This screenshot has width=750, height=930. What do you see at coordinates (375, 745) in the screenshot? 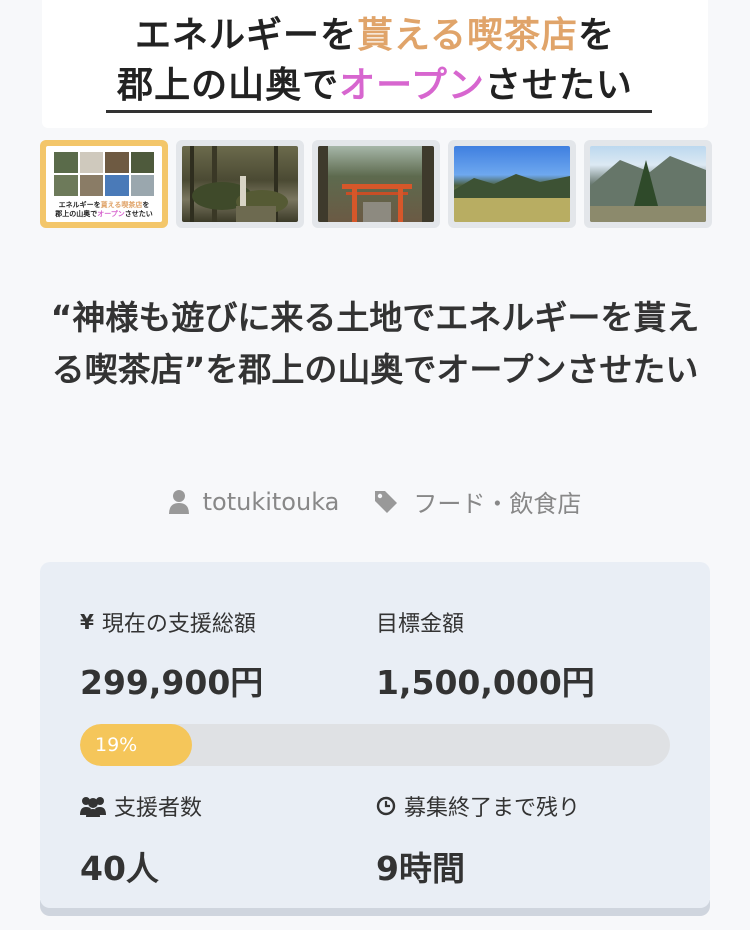
I see `progress-bar: 19%` at bounding box center [375, 745].